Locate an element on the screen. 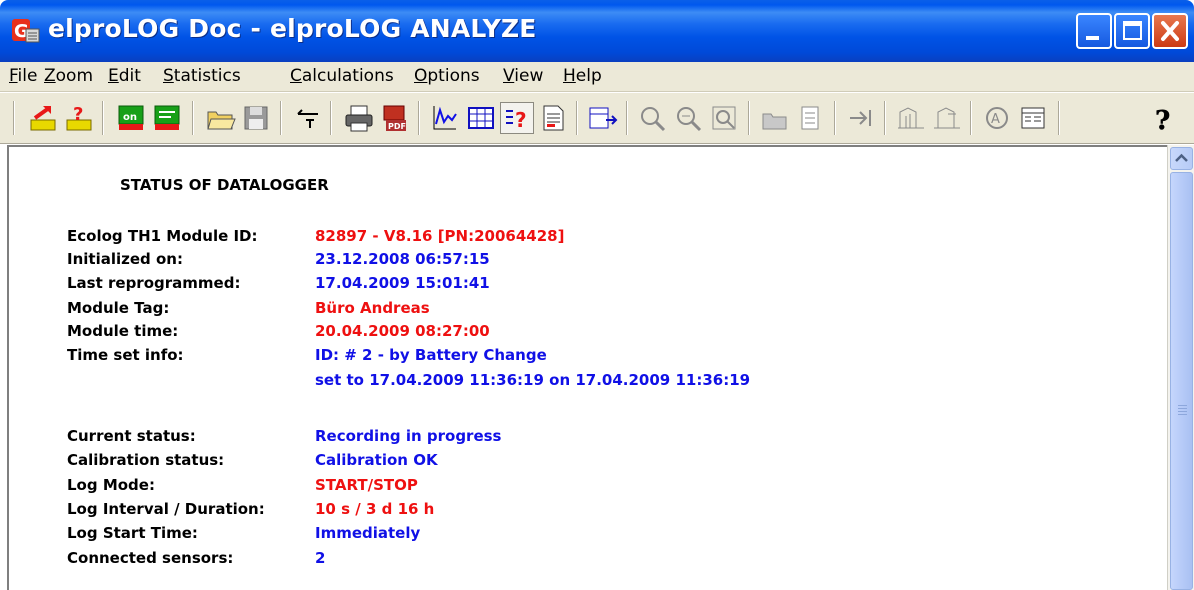 Image resolution: width=1194 pixels, height=590 pixels. minimize-icon is located at coordinates (1092, 38).